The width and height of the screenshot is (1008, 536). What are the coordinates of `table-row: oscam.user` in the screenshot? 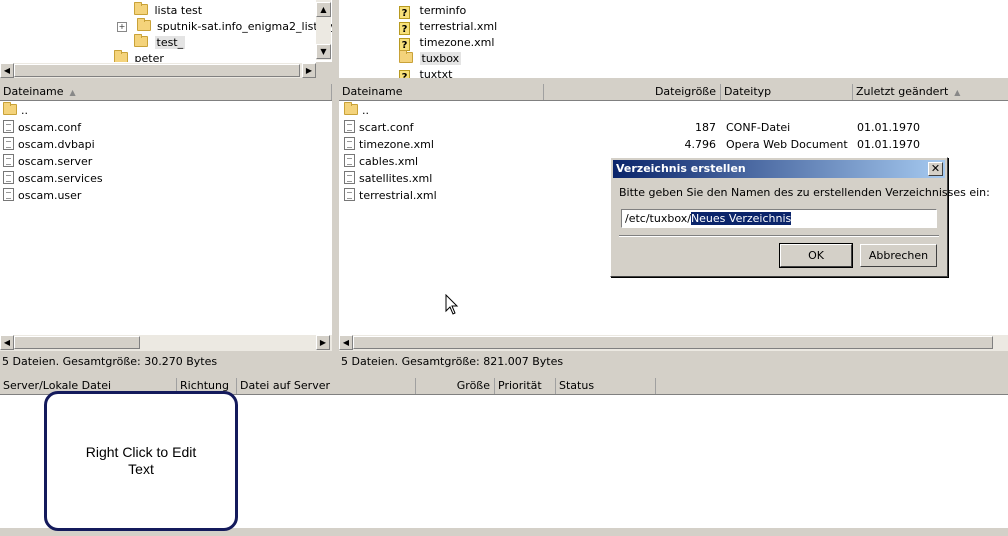 It's located at (42, 195).